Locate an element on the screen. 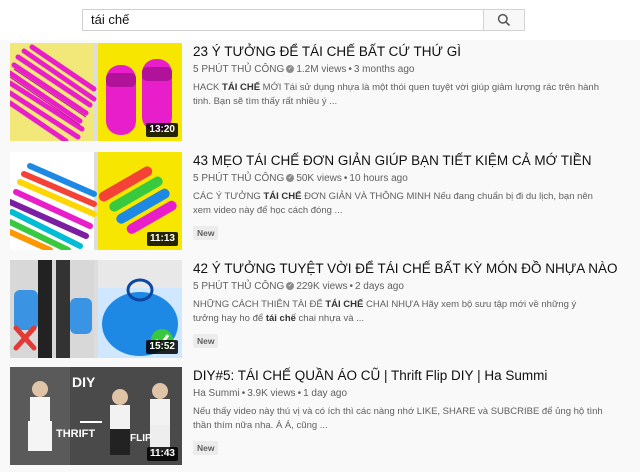 Image resolution: width=640 pixels, height=472 pixels. video-meta: 5 PHÚT THỦ CÔNG ✓ 50K views • 10 hours ago is located at coordinates (411, 178).